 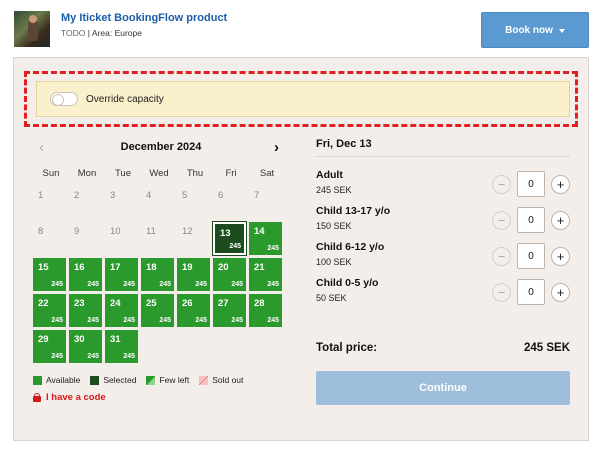 What do you see at coordinates (535, 30) in the screenshot?
I see `book-now-button: Book now` at bounding box center [535, 30].